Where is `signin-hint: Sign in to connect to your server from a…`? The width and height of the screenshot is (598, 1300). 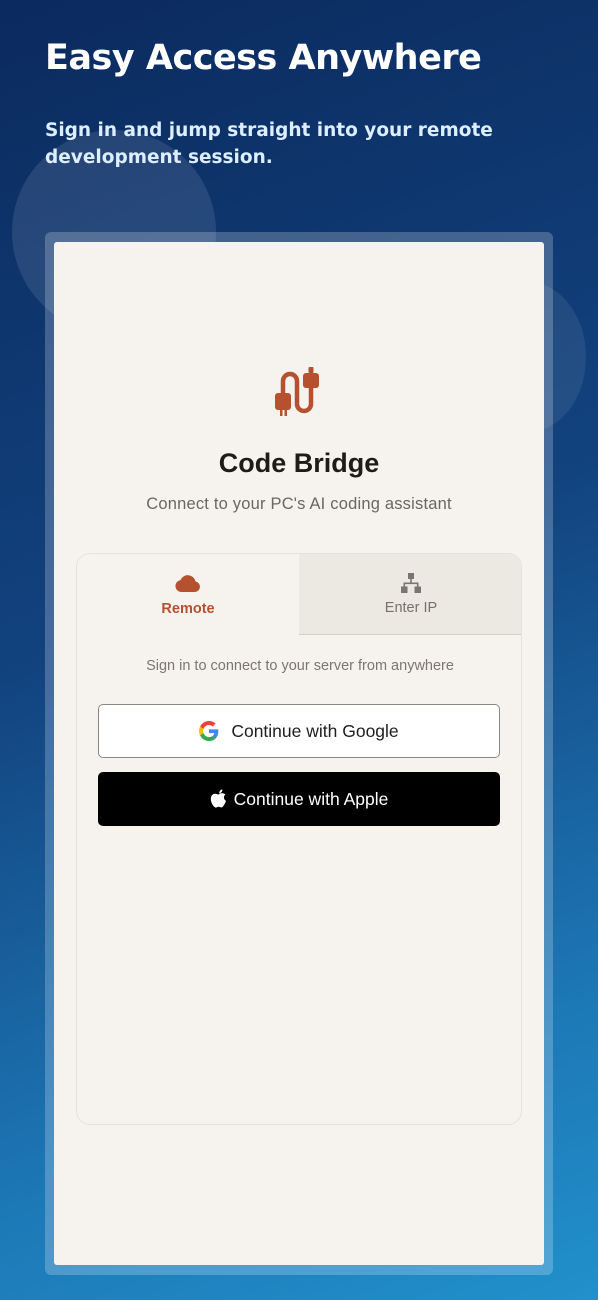 signin-hint: Sign in to connect to your server from a… is located at coordinates (300, 666).